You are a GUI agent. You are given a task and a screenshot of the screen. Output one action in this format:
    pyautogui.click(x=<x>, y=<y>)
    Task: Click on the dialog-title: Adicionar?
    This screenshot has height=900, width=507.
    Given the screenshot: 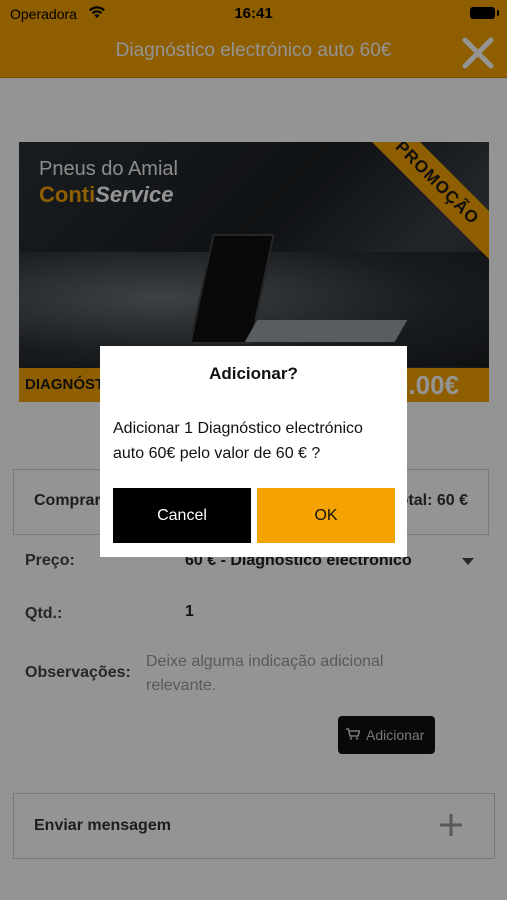 What is the action you would take?
    pyautogui.click(x=253, y=373)
    